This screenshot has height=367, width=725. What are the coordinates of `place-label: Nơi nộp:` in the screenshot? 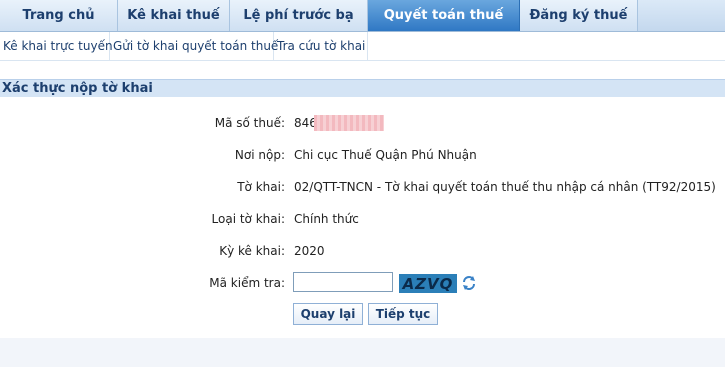 It's located at (259, 155).